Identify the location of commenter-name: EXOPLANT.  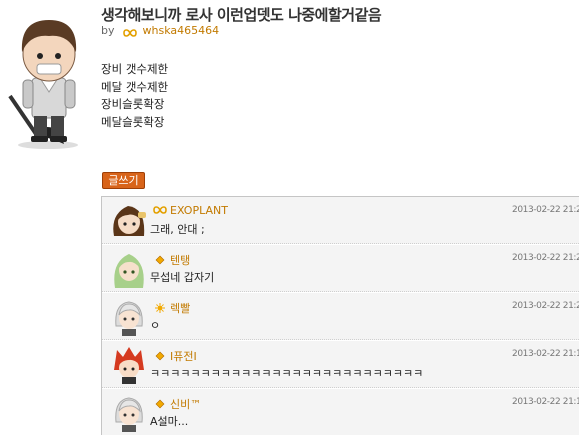
(190, 210).